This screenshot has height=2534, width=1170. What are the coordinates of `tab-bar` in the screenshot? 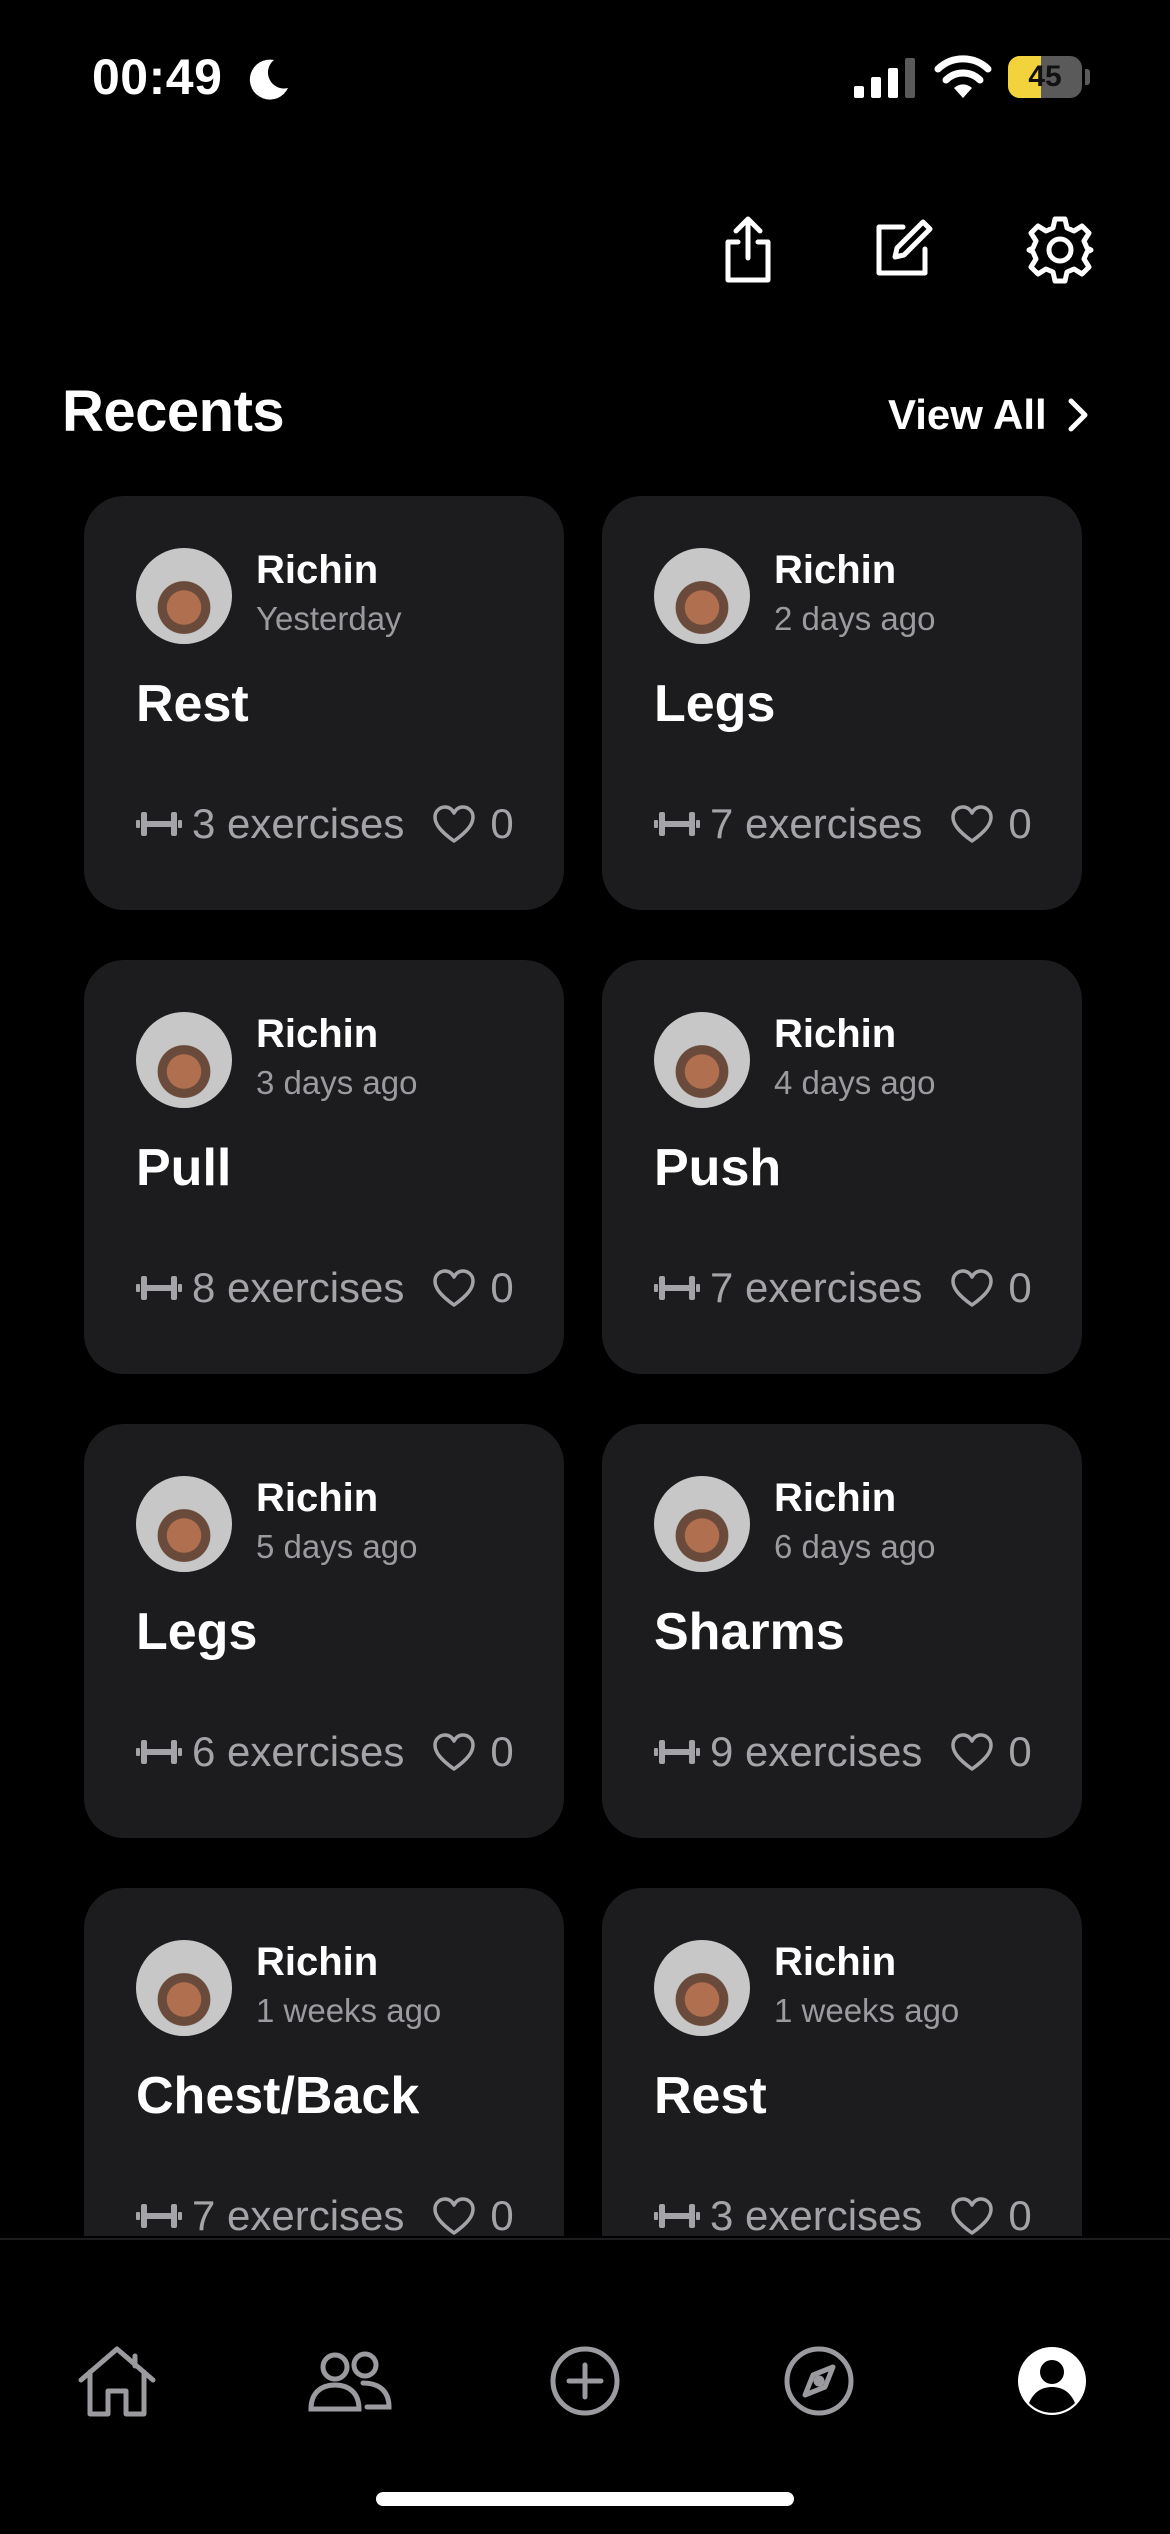 It's located at (585, 2386).